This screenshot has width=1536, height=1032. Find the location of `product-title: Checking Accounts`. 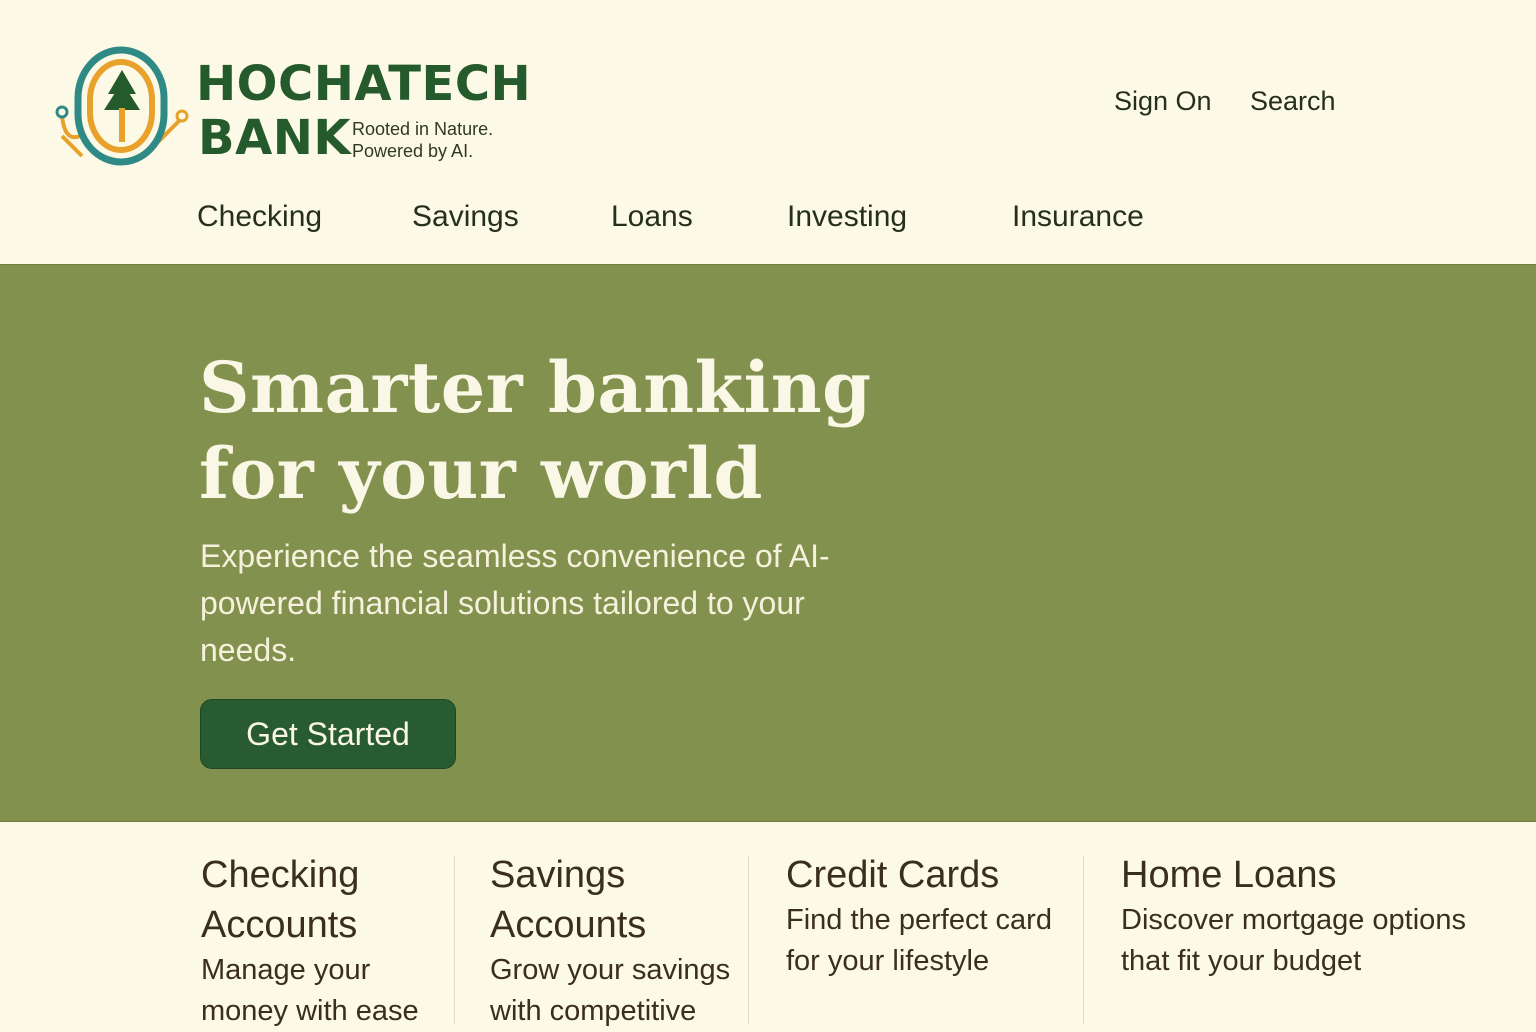

product-title: Checking Accounts is located at coordinates (321, 900).